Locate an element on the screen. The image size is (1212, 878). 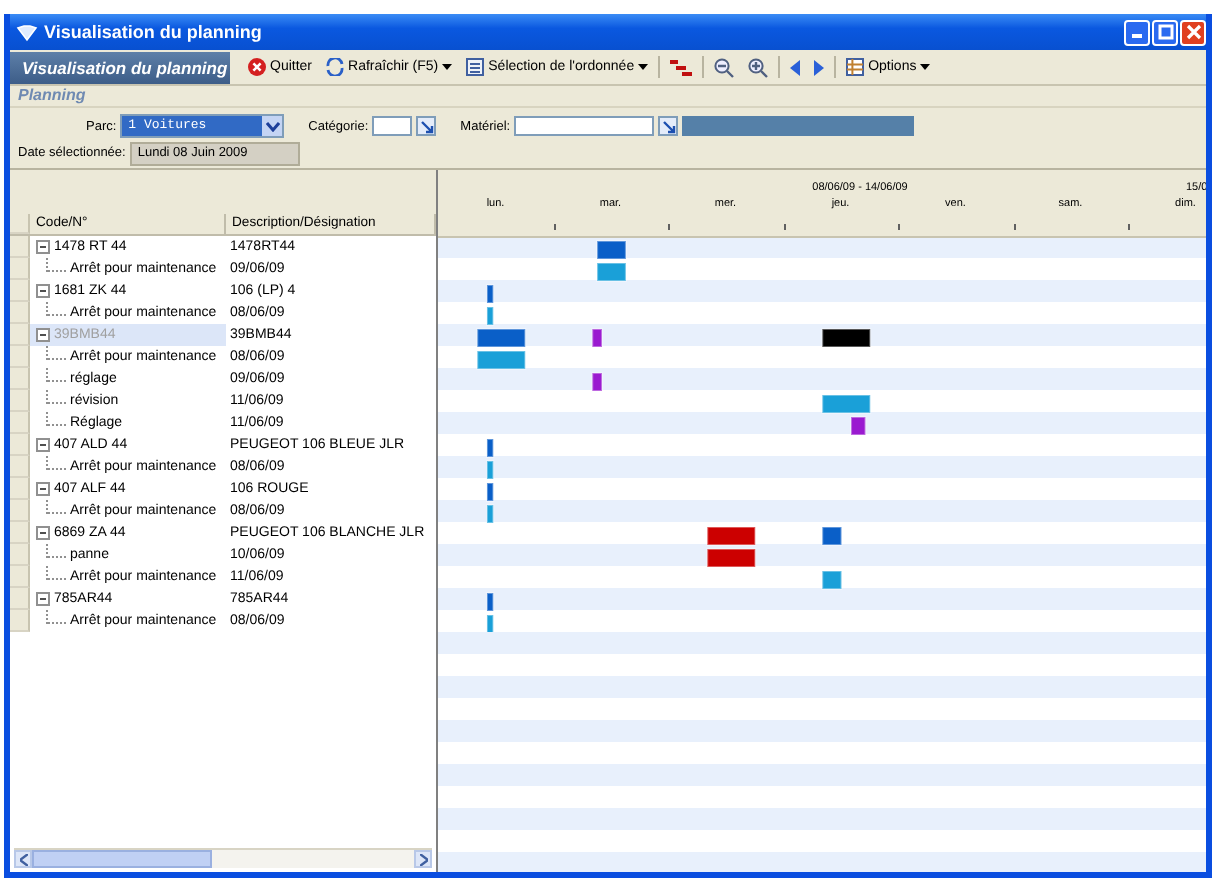
zoom-out-icon is located at coordinates (724, 67).